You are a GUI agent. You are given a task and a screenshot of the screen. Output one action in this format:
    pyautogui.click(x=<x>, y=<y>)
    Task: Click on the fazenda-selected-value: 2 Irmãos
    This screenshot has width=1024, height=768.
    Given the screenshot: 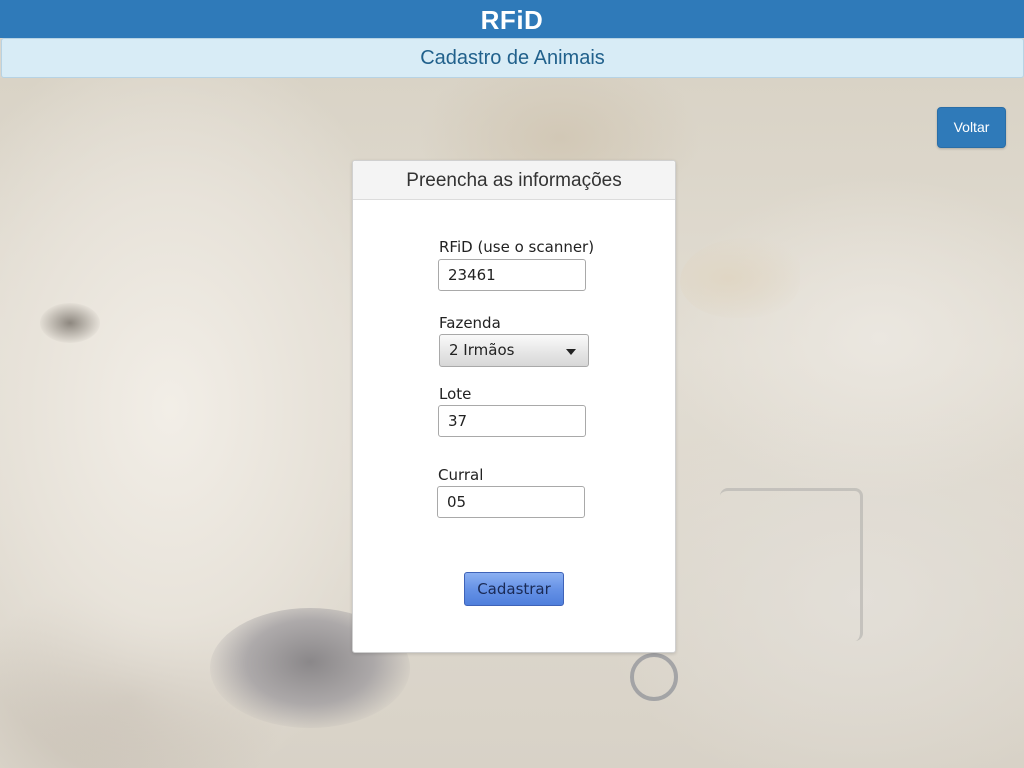 What is the action you would take?
    pyautogui.click(x=482, y=350)
    